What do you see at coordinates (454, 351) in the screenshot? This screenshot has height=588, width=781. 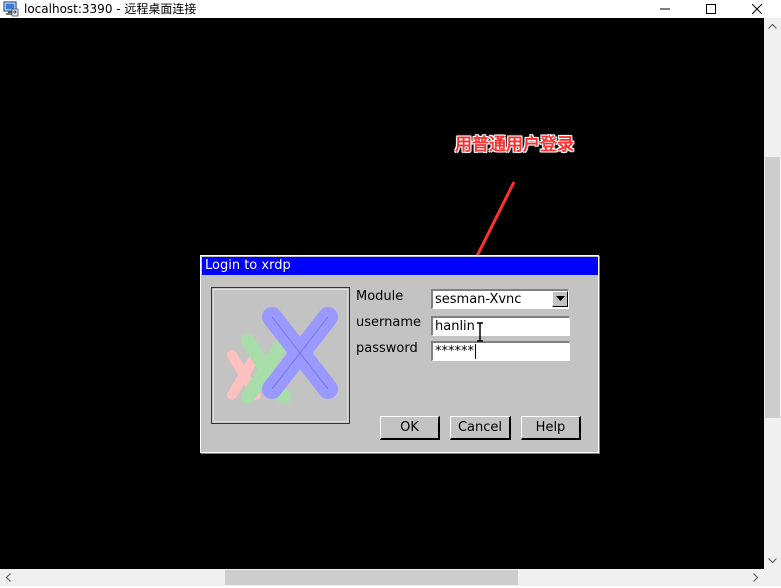 I see `password-value: ******` at bounding box center [454, 351].